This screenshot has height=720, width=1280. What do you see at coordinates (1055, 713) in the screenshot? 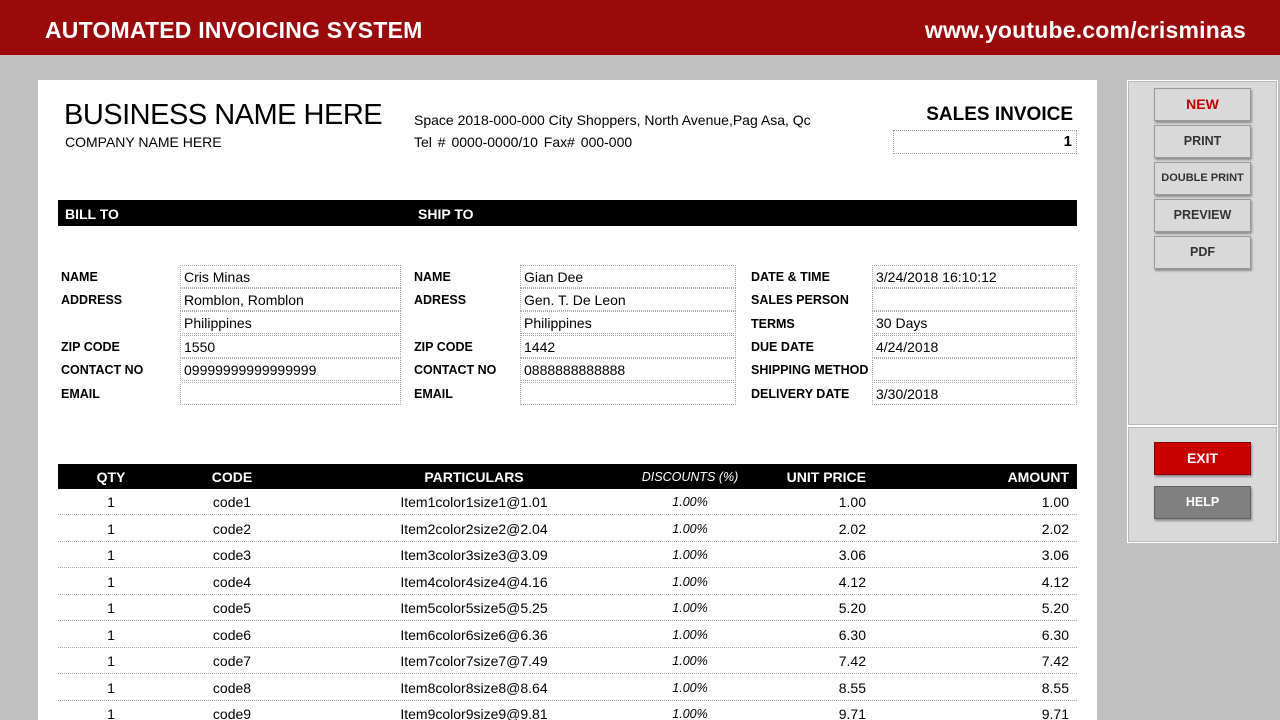
I see `row-amount: 9.71` at bounding box center [1055, 713].